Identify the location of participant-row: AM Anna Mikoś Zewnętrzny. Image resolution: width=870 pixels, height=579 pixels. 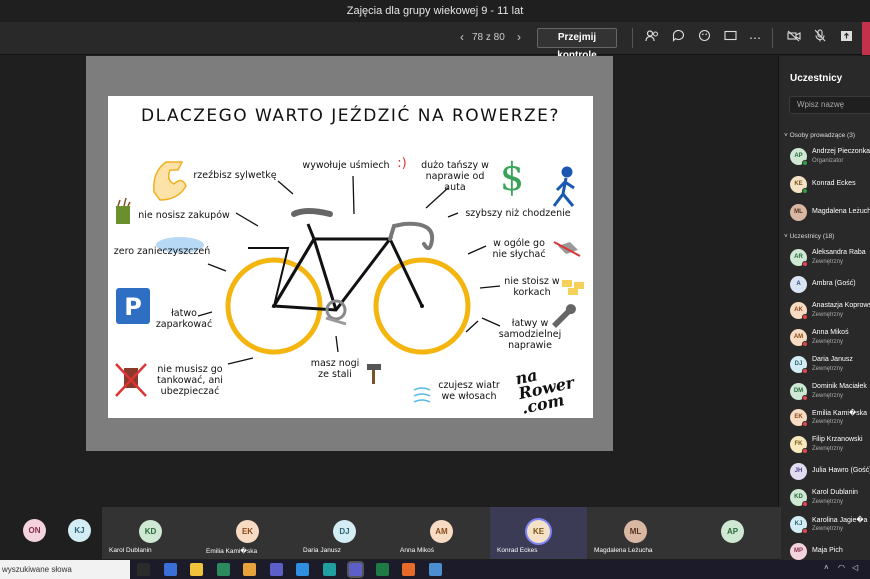
(830, 338).